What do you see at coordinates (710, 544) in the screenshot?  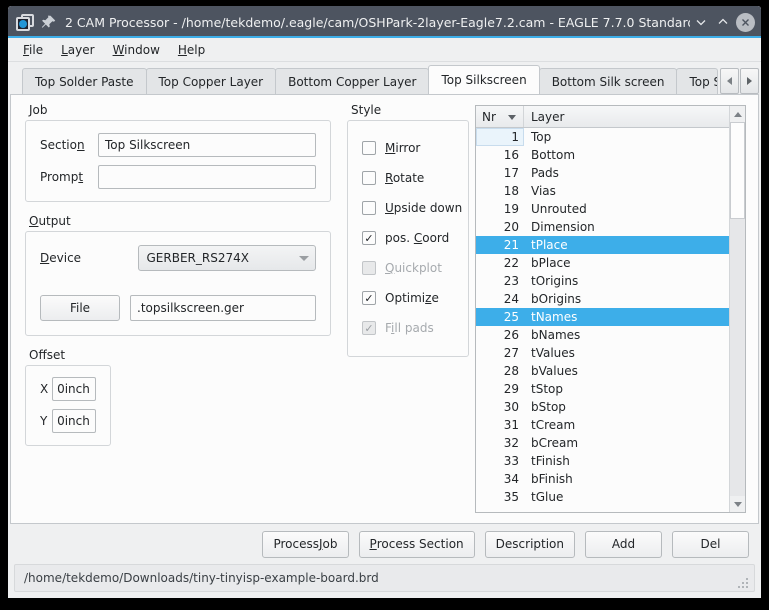 I see `del-button: Del` at bounding box center [710, 544].